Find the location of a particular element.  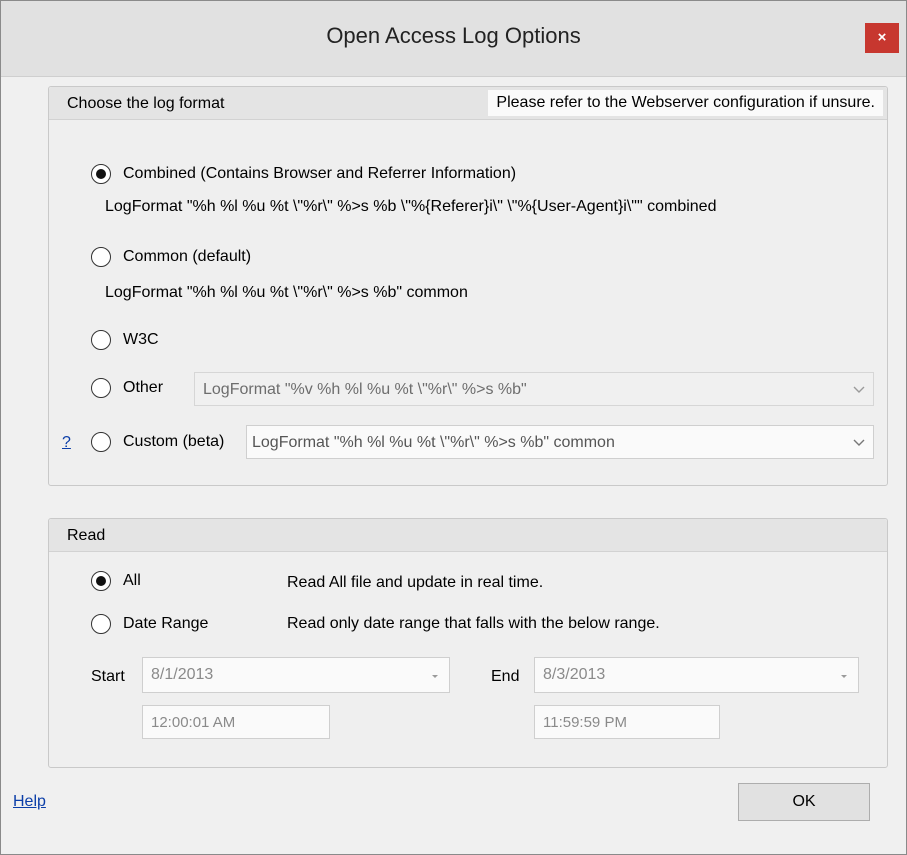

title-bar: Open Access Log Options × is located at coordinates (453, 39).